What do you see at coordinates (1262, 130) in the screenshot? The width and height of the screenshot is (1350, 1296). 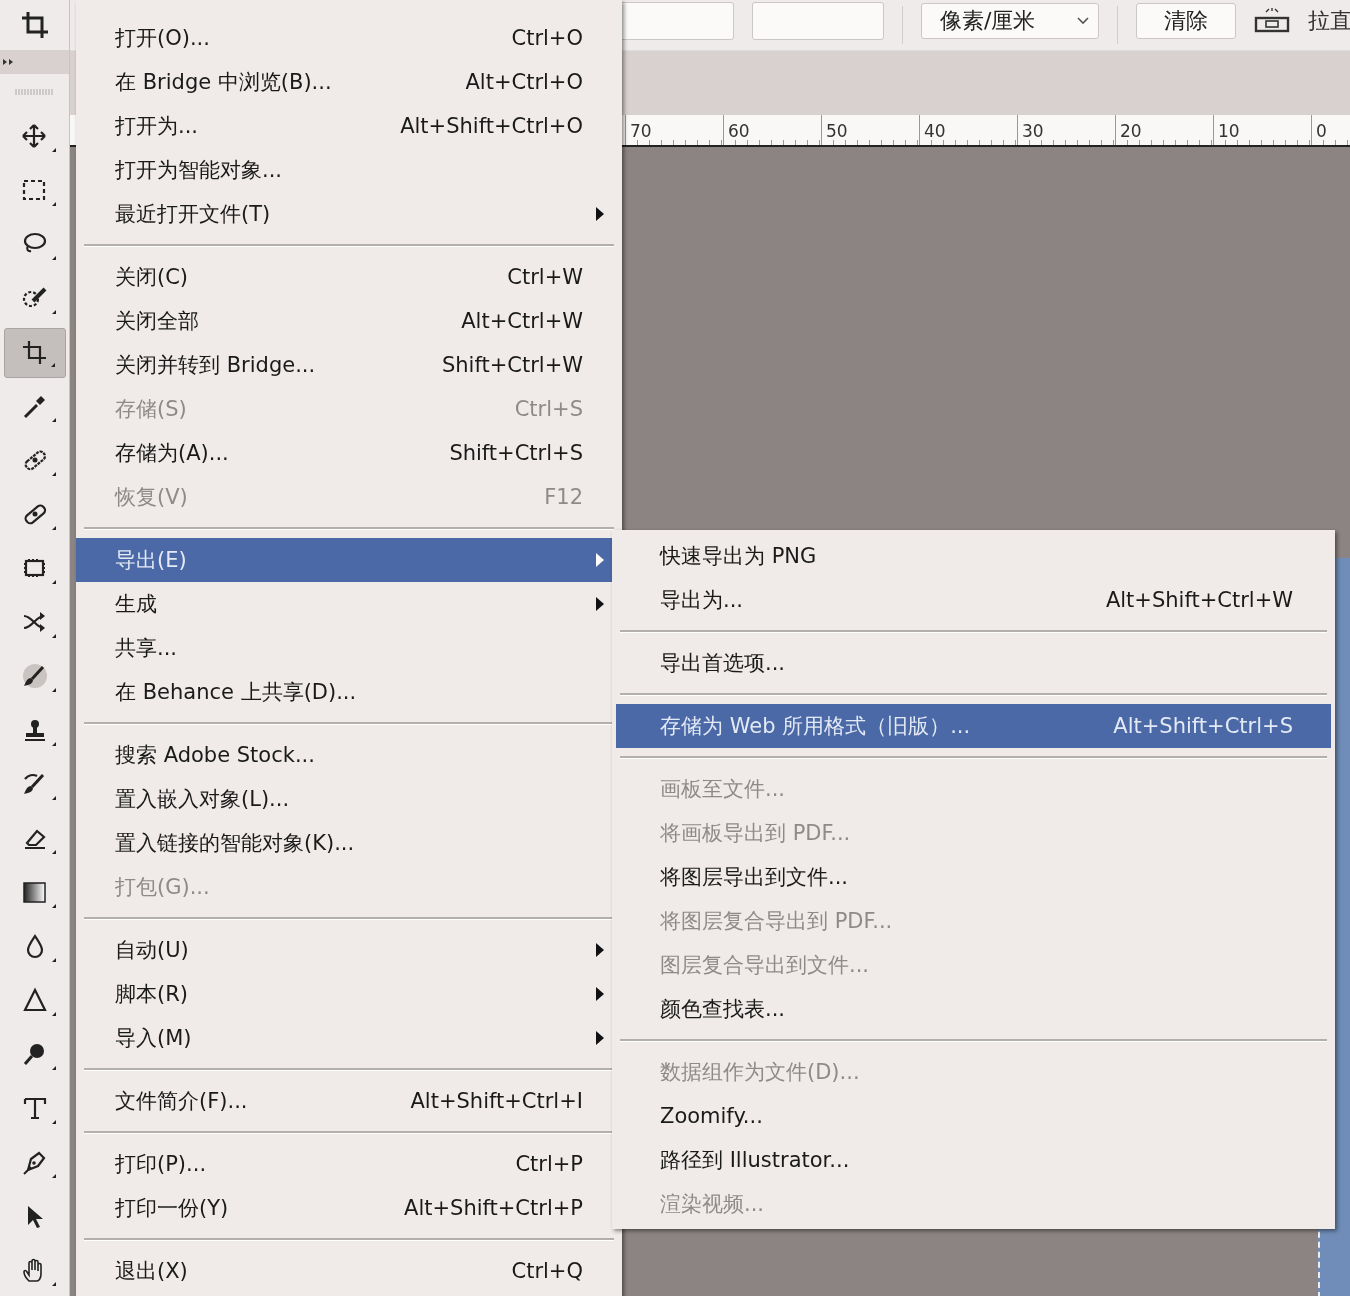 I see `ruler-label: 10` at bounding box center [1262, 130].